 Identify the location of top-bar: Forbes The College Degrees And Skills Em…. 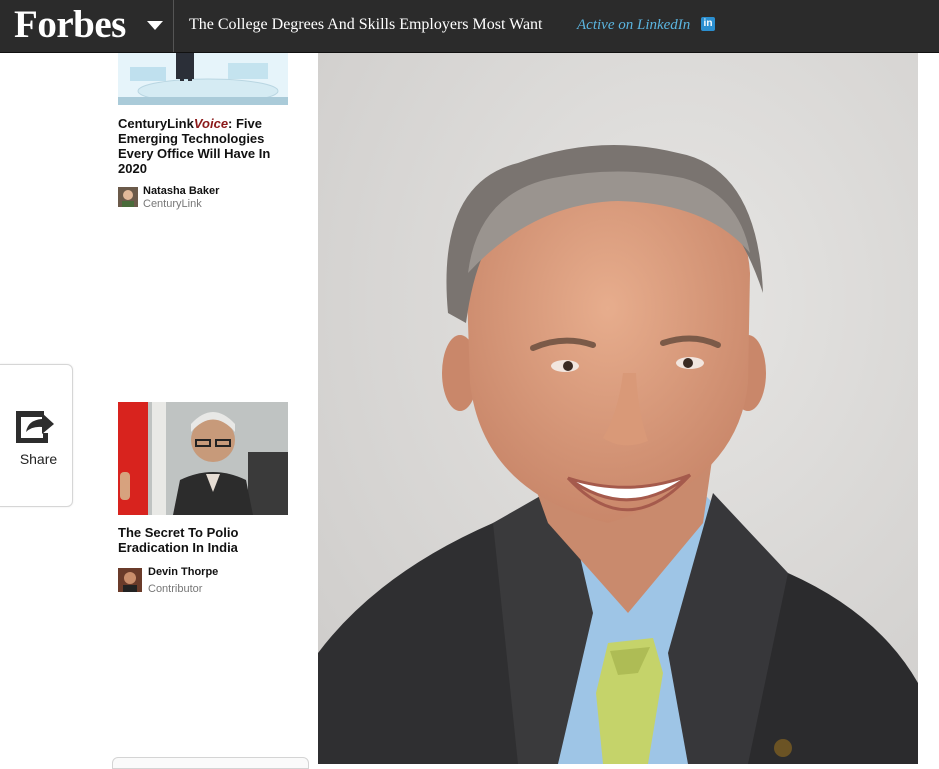
(469, 26).